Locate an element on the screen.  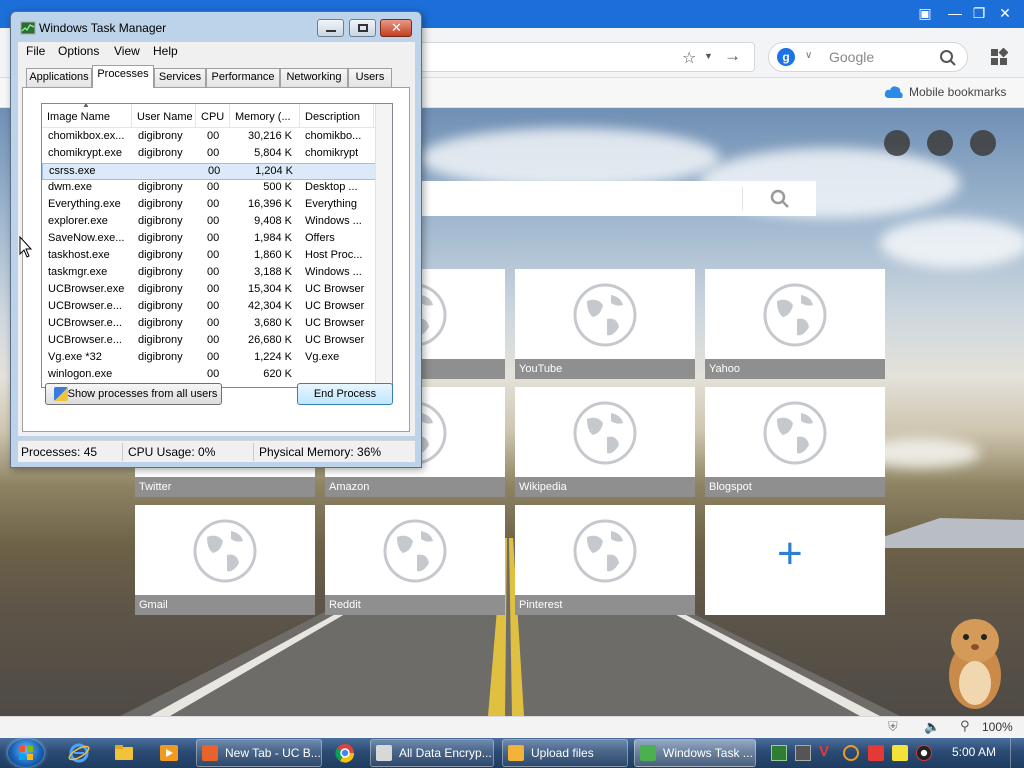
tray-v-icon: V is located at coordinates (827, 751).